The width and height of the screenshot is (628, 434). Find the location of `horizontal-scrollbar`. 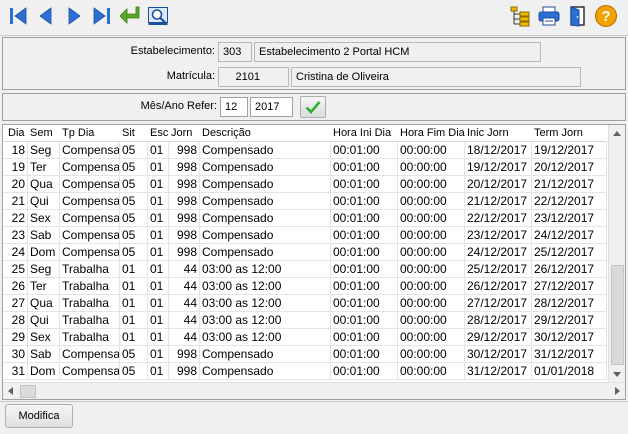

horizontal-scrollbar is located at coordinates (314, 390).